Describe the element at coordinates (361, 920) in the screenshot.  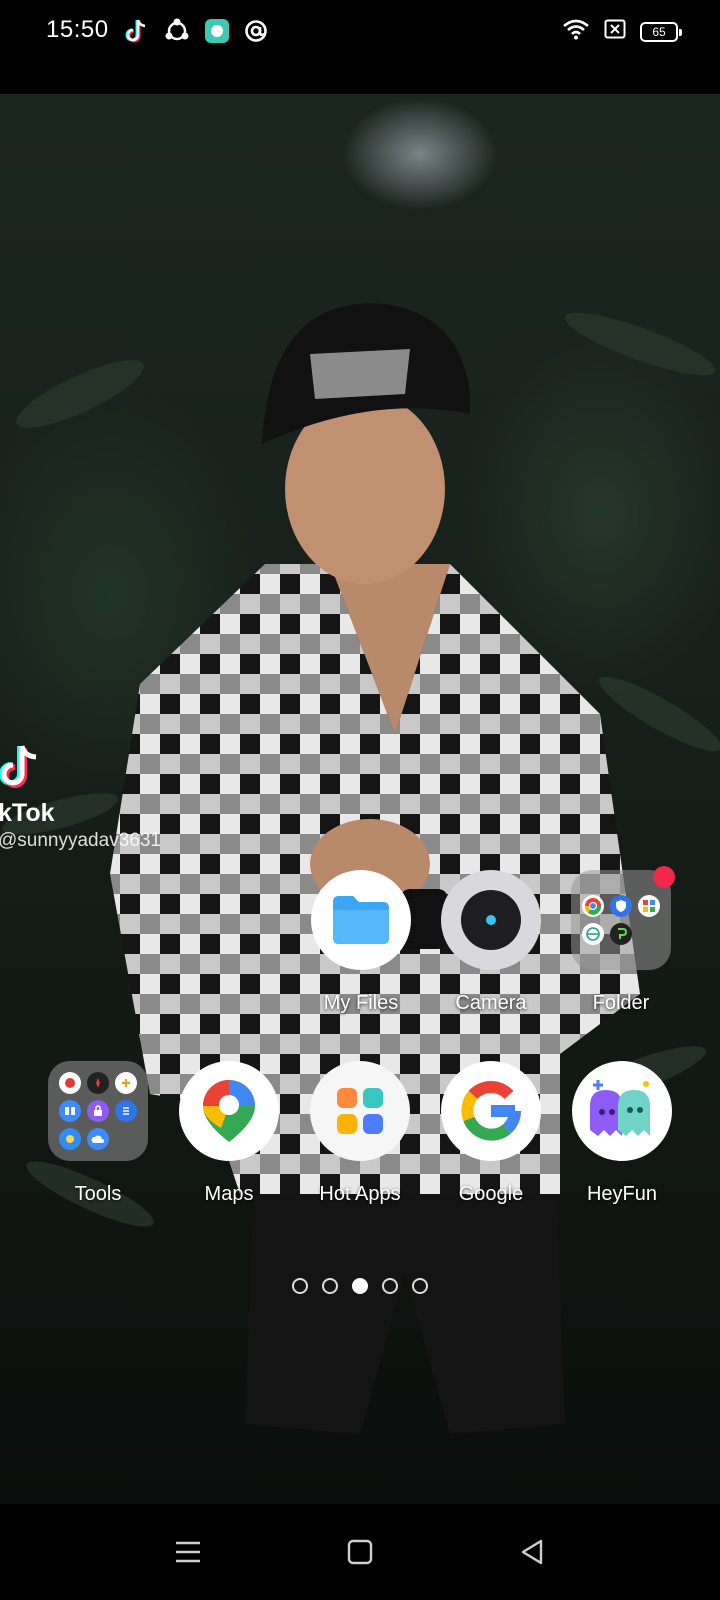
I see `my-files-icon` at that location.